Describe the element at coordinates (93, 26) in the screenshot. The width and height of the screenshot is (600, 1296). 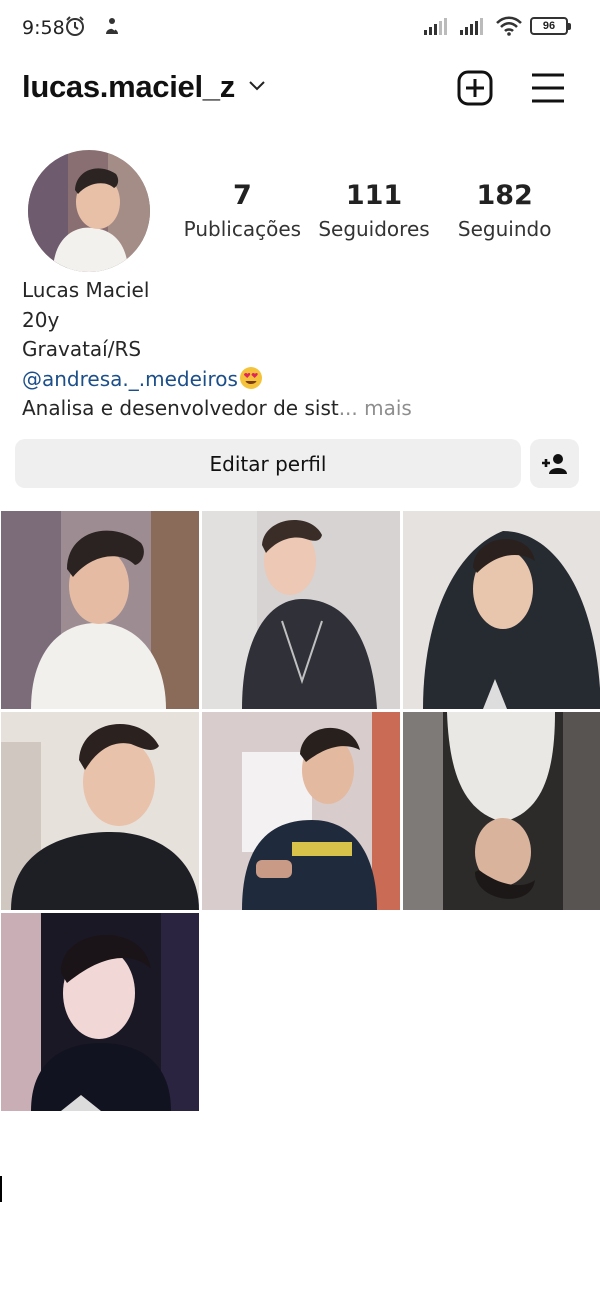
I see `status-left-icons` at that location.